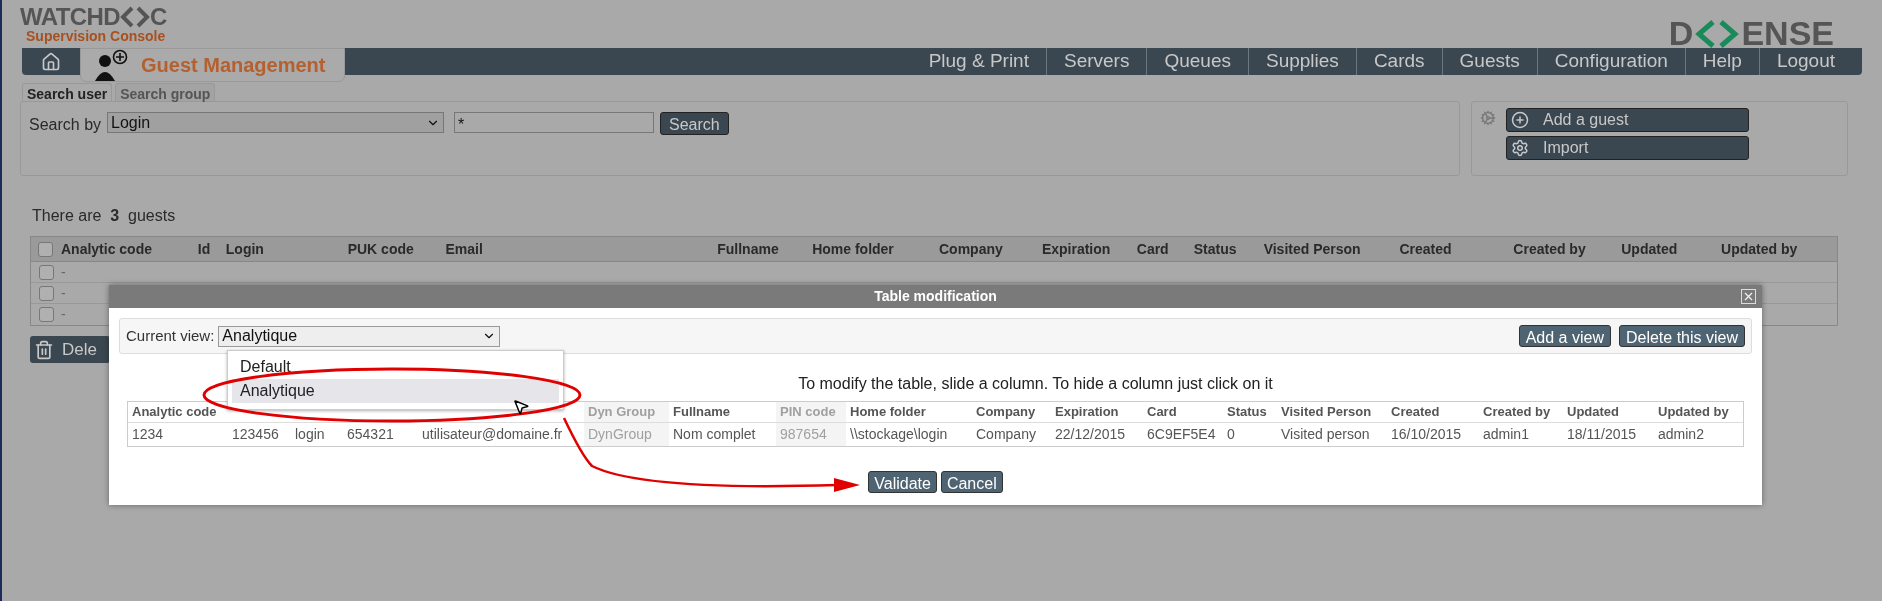 This screenshot has width=1882, height=601. What do you see at coordinates (395, 367) in the screenshot?
I see `view-option: Default` at bounding box center [395, 367].